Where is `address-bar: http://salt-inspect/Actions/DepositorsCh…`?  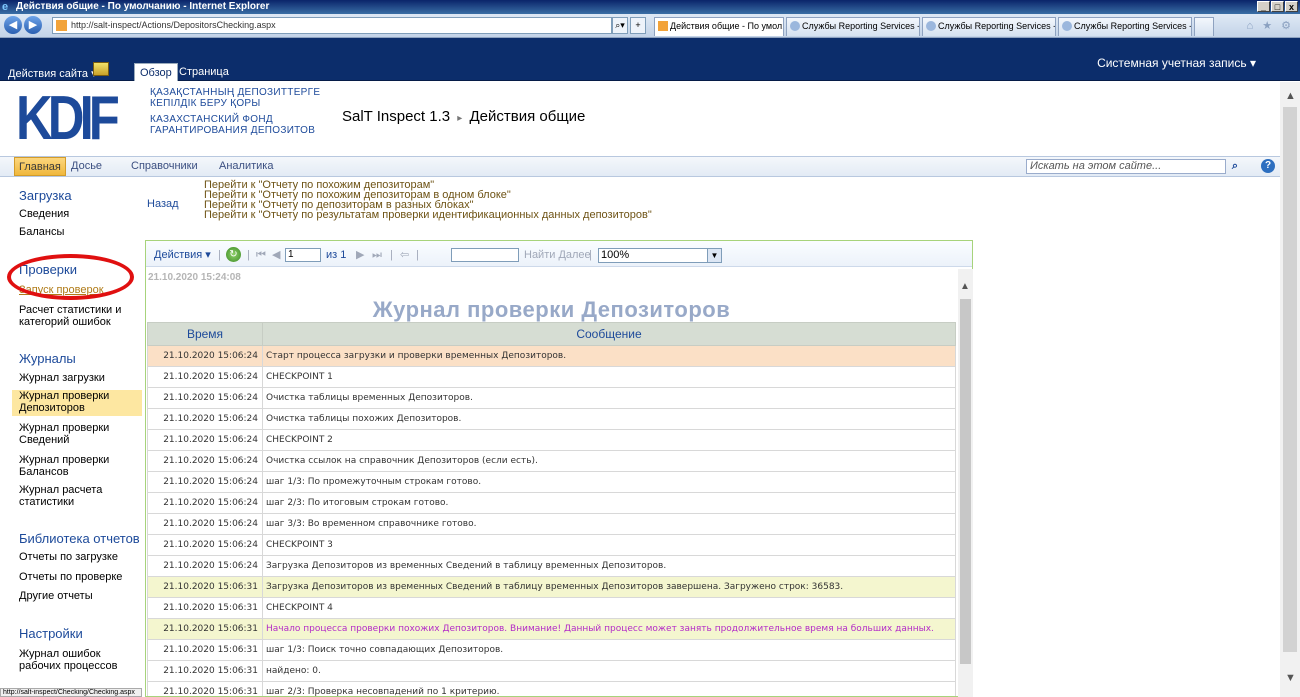 address-bar: http://salt-inspect/Actions/DepositorsCh… is located at coordinates (332, 25).